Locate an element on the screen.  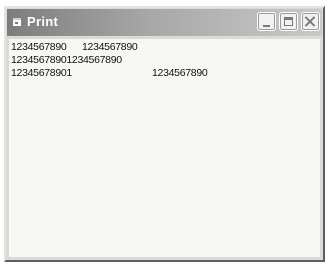
form-icon is located at coordinates (17, 22).